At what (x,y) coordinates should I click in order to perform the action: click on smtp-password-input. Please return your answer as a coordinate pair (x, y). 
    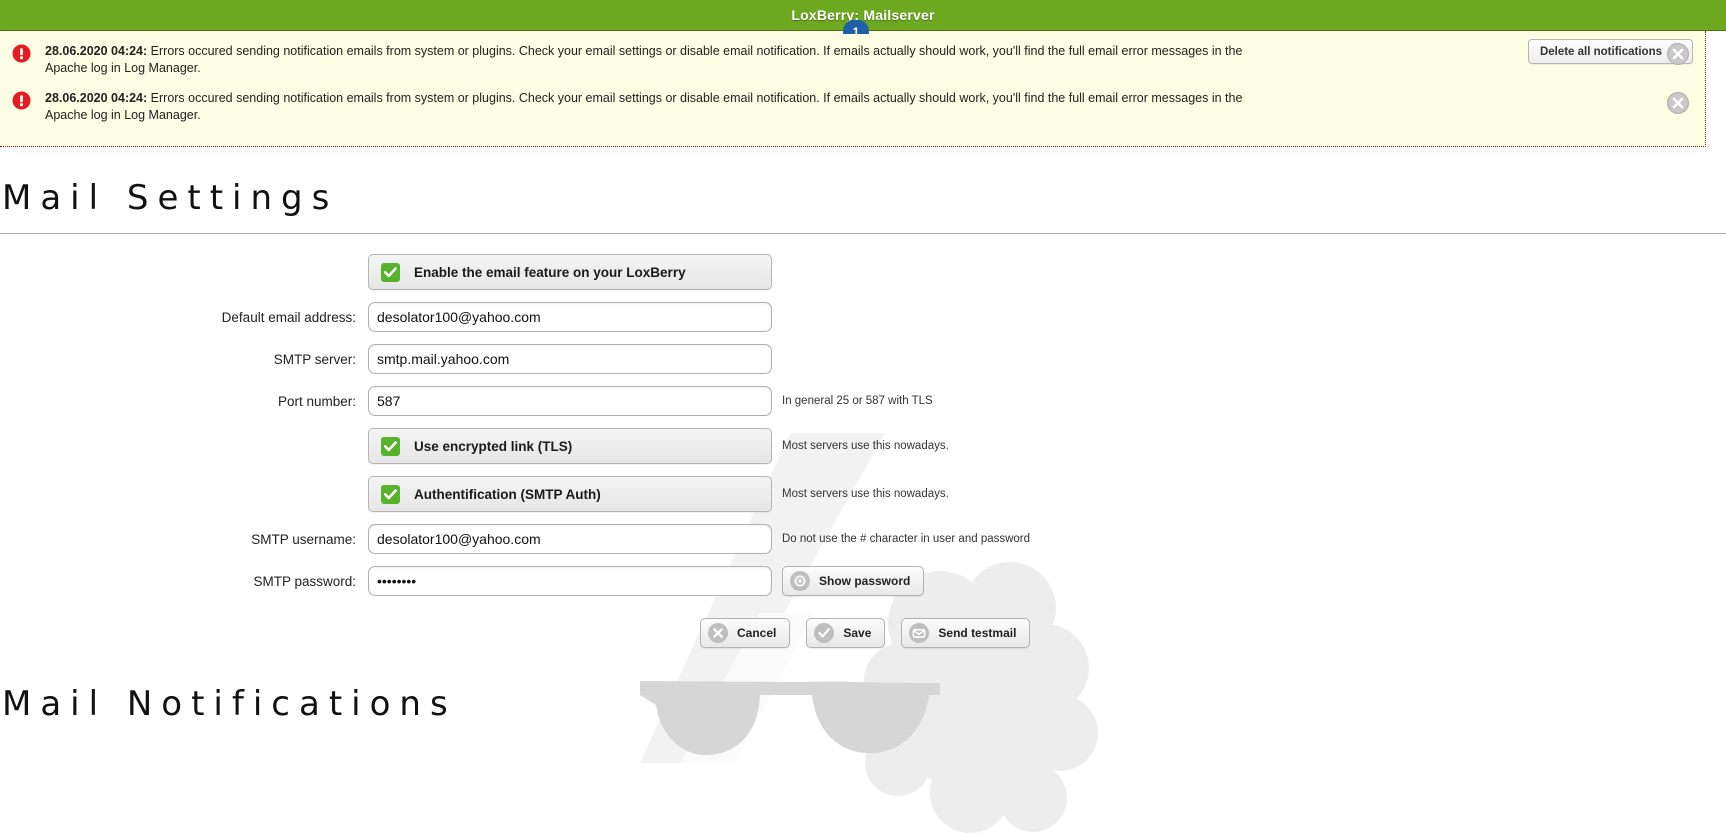
    Looking at the image, I should click on (570, 581).